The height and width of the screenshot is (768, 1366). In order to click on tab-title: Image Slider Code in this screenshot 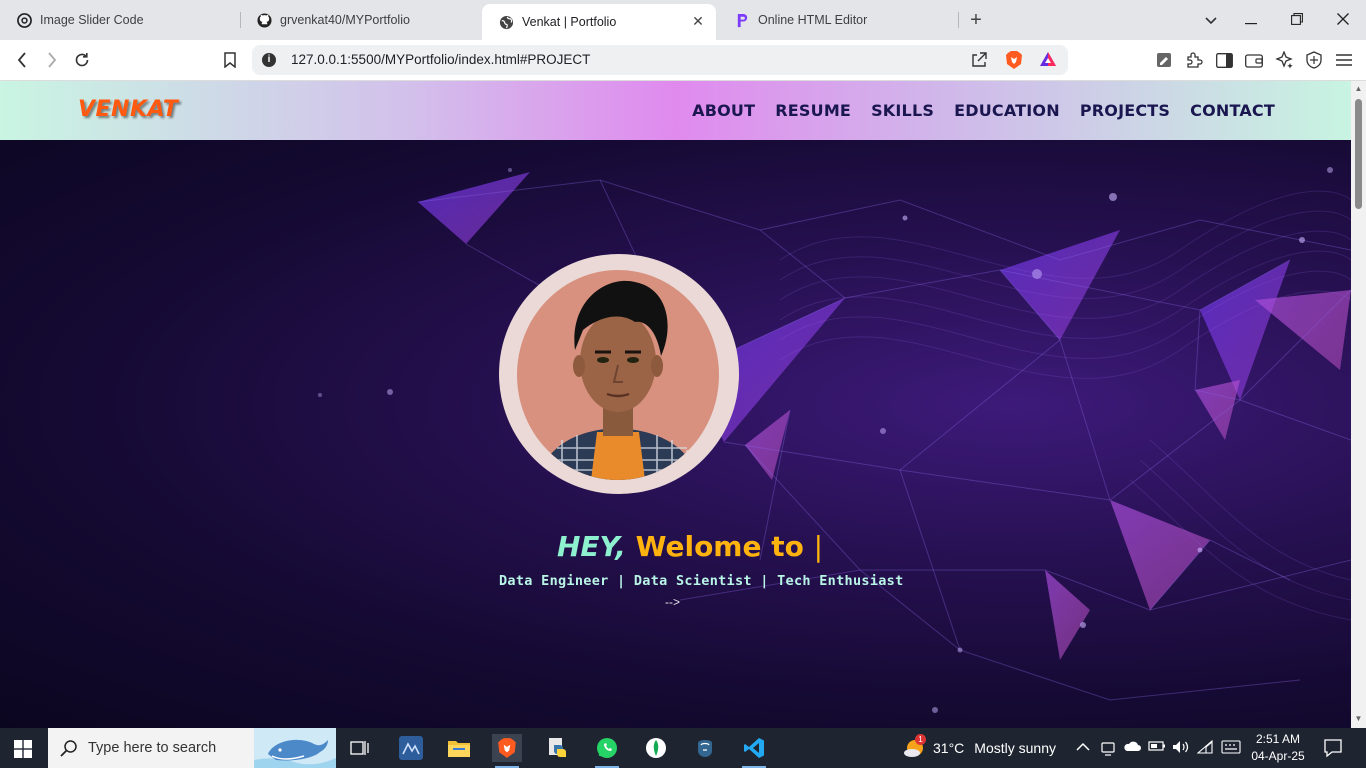, I will do `click(92, 20)`.